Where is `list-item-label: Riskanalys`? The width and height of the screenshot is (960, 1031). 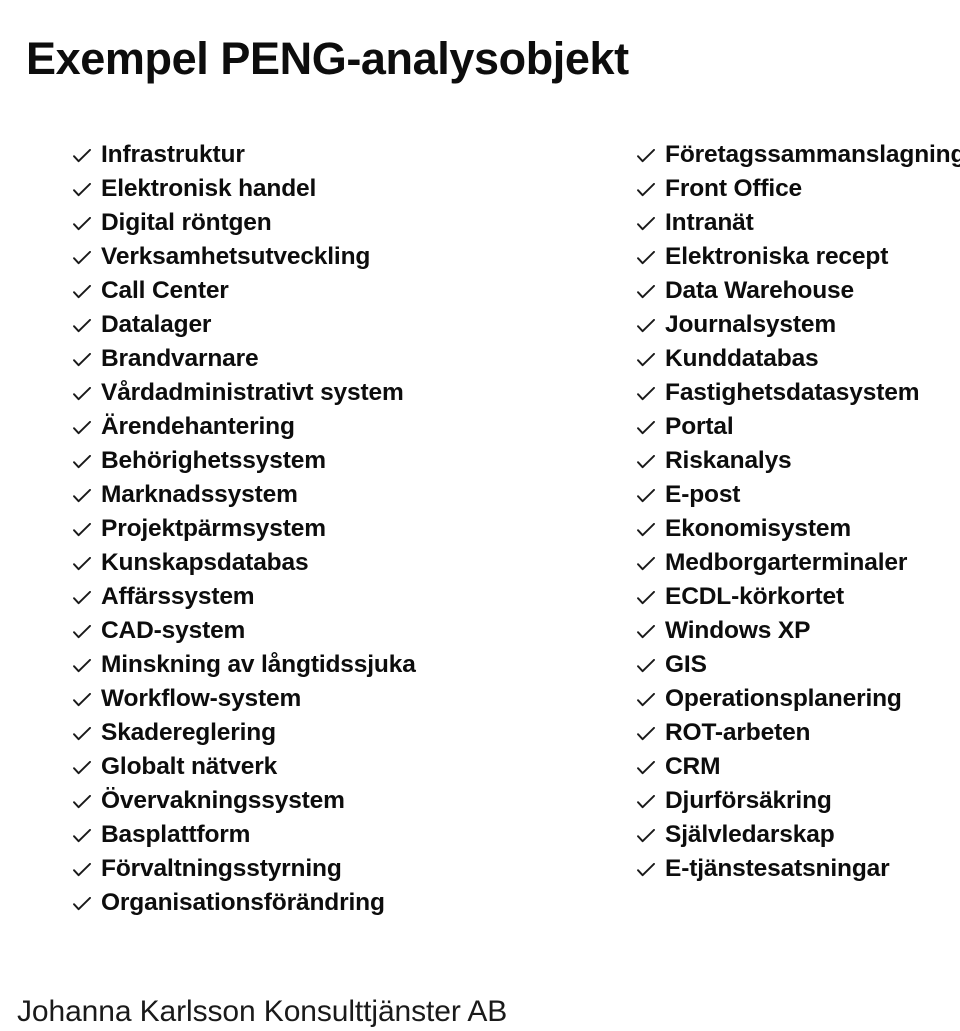
list-item-label: Riskanalys is located at coordinates (728, 460).